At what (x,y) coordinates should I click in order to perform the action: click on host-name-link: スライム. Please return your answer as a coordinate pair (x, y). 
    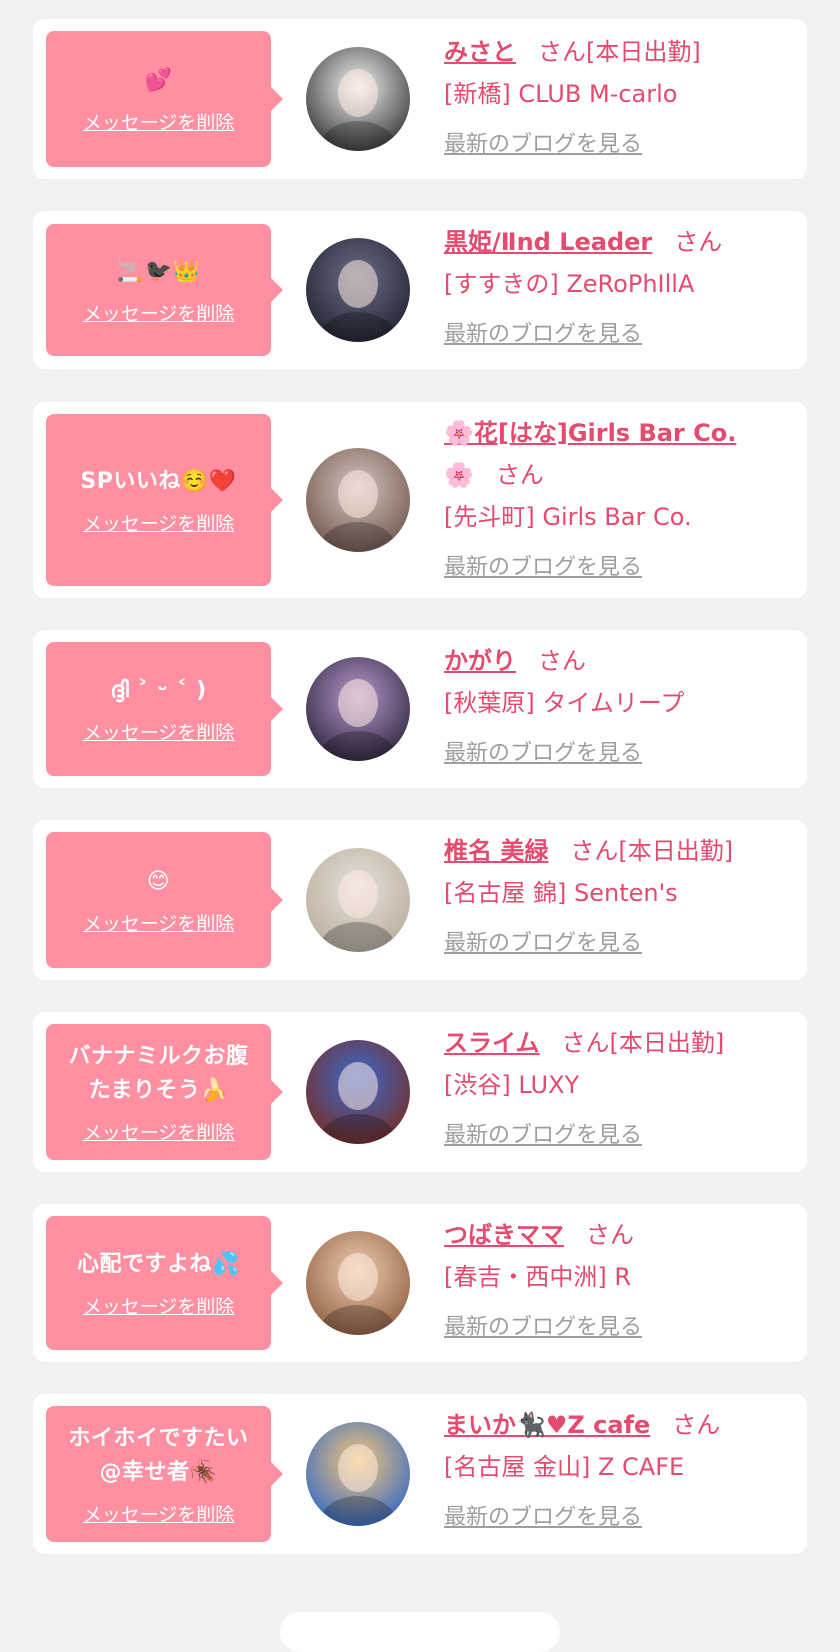
    Looking at the image, I should click on (492, 1043).